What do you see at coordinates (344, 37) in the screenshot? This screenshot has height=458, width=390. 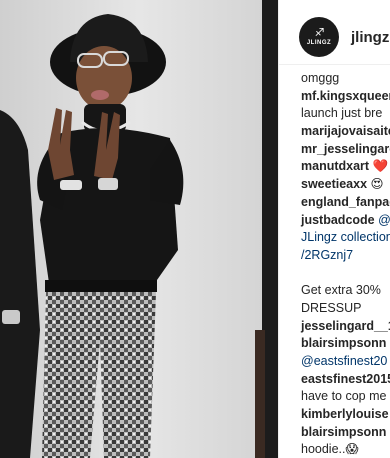 I see `post-header: ♐ JLINGZ jlingz` at bounding box center [344, 37].